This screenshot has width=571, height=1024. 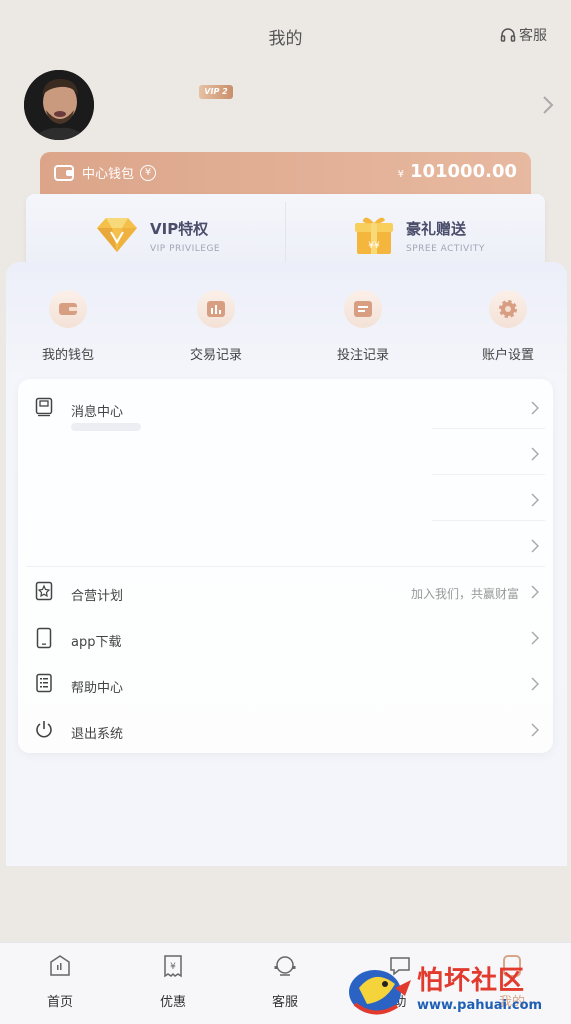 I want to click on vip-privilege-title: VIP特权, so click(x=179, y=229).